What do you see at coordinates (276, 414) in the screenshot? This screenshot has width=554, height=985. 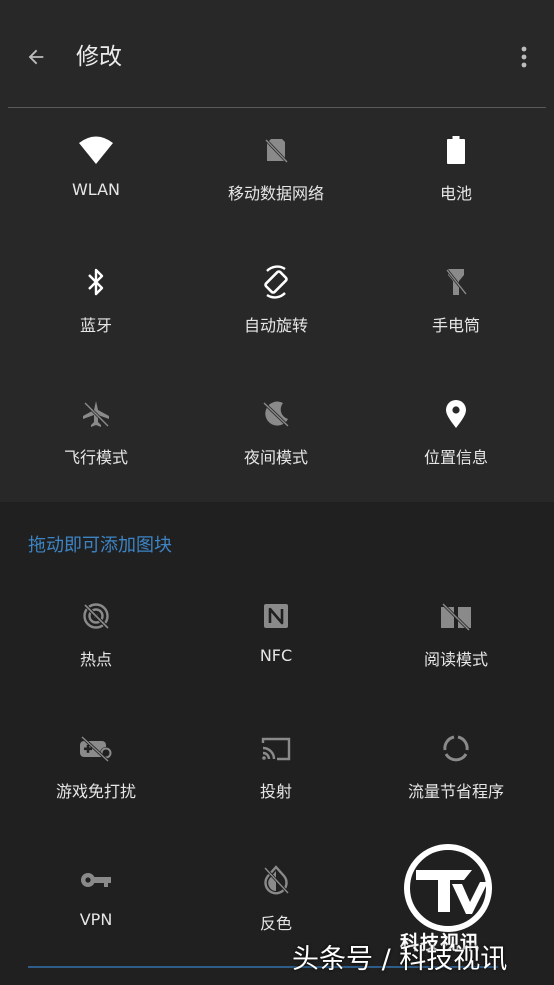 I see `night-mode-off-icon` at bounding box center [276, 414].